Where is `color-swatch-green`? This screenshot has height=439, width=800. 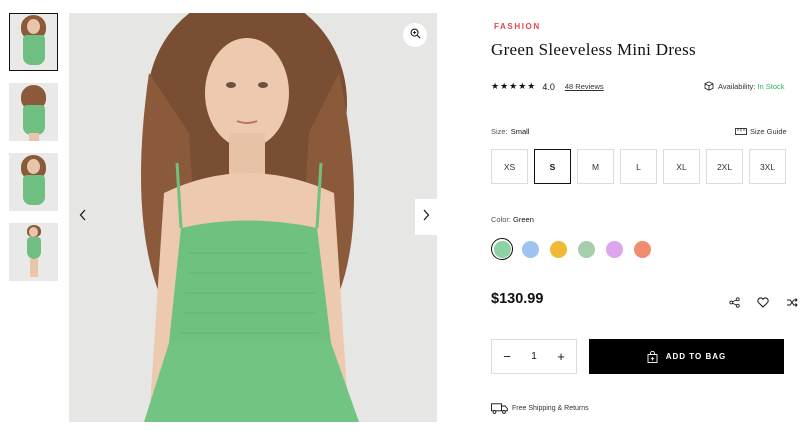 color-swatch-green is located at coordinates (502, 249).